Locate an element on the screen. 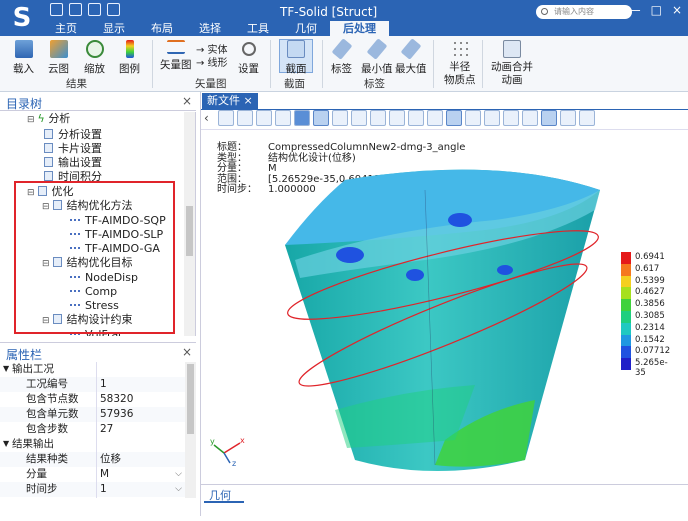 The height and width of the screenshot is (521, 688). legend-value: 5.265e-35 is located at coordinates (651, 368).